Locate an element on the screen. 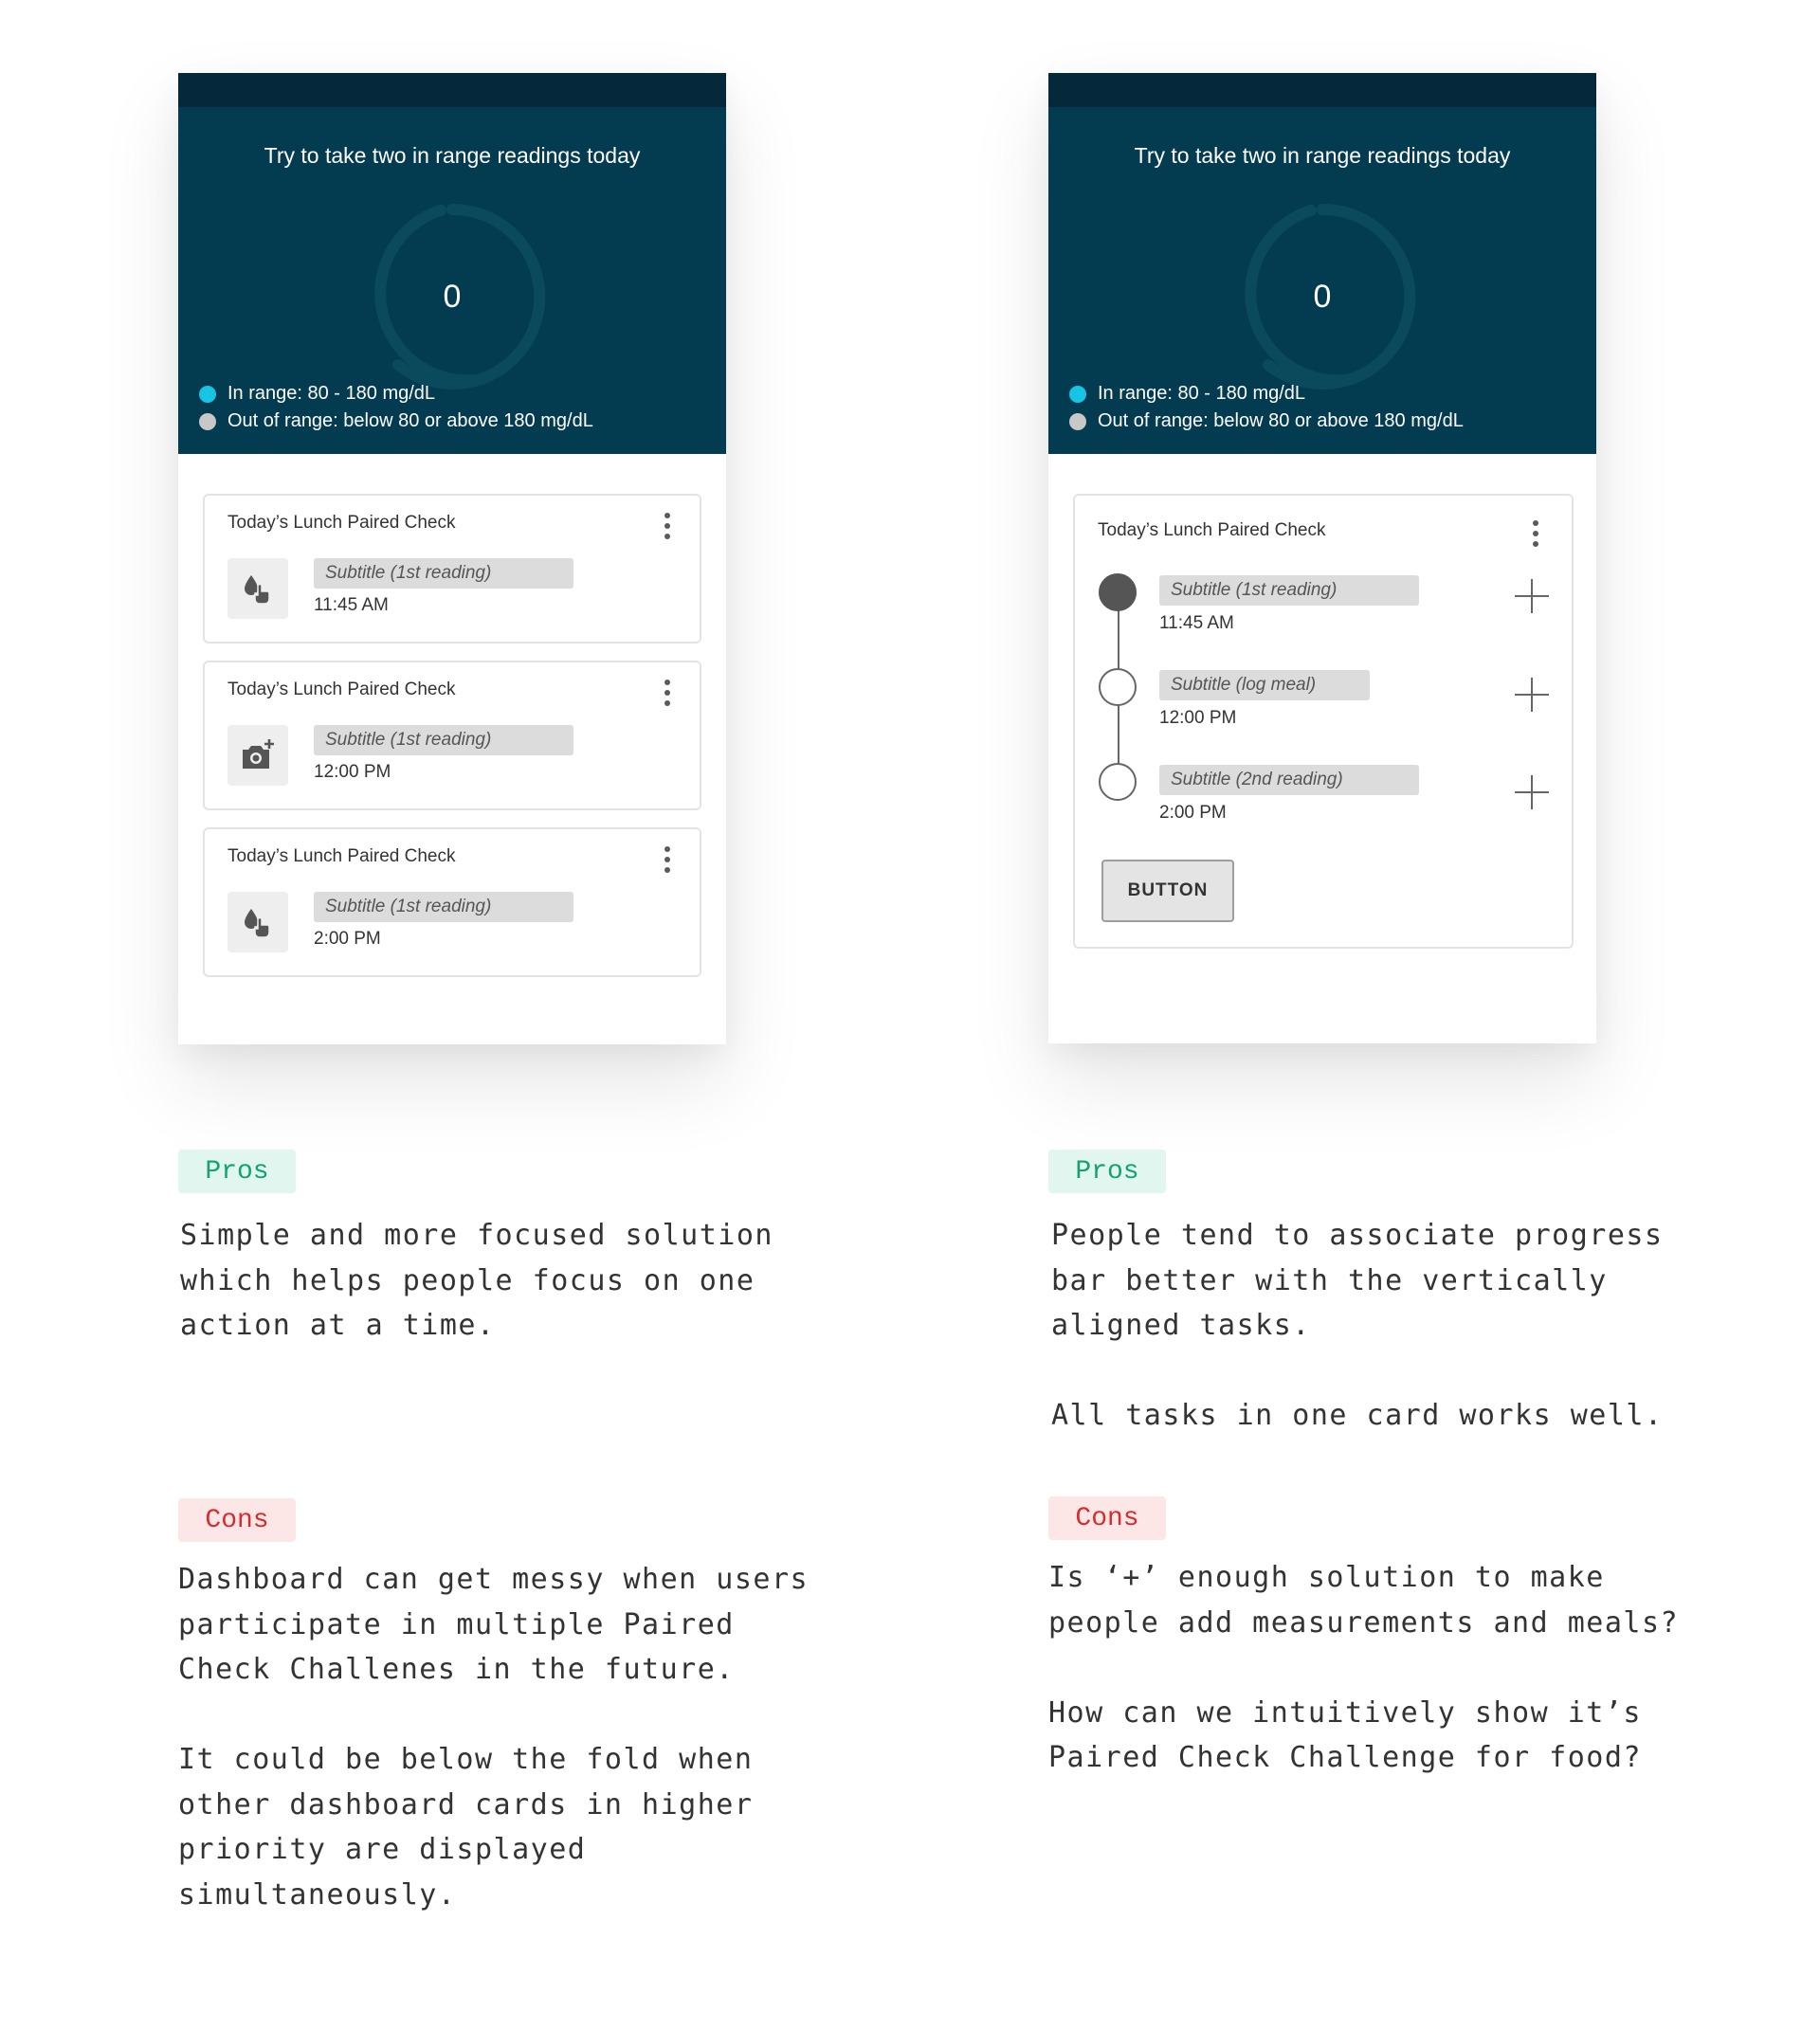 This screenshot has height=2030, width=1820. step-time: 2:00 PM is located at coordinates (1193, 813).